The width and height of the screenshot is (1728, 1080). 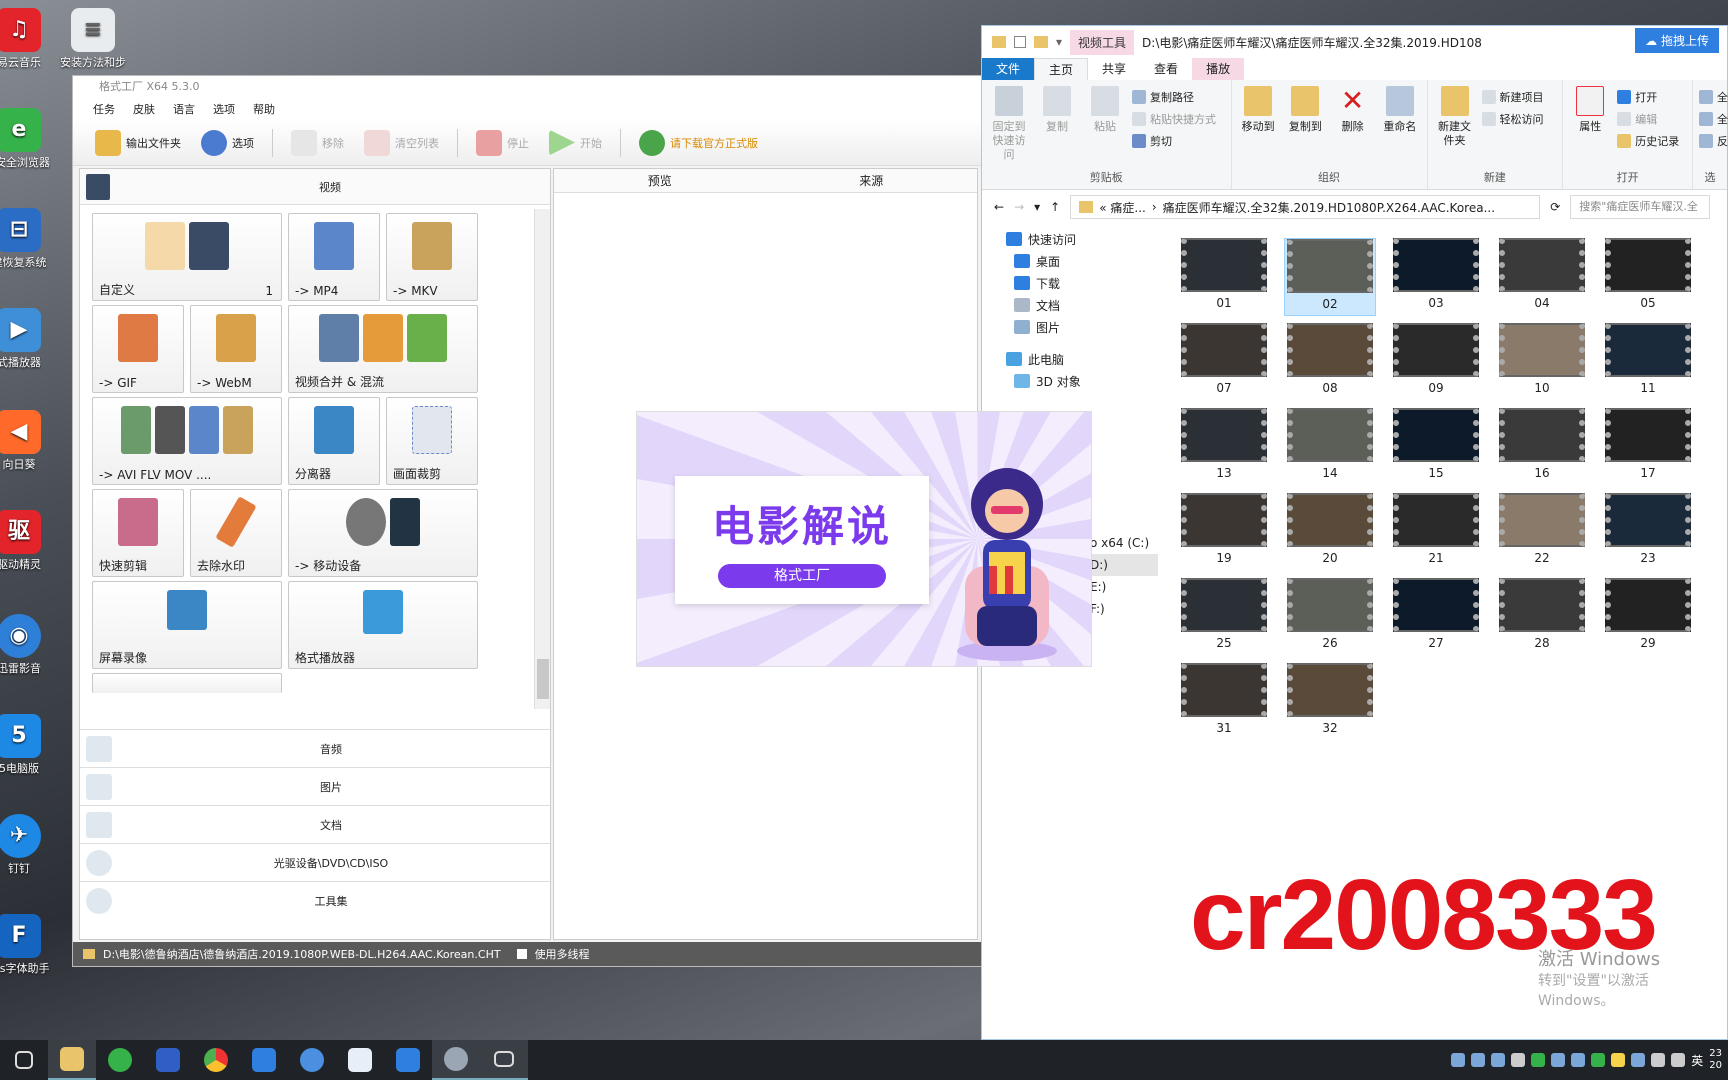 I want to click on forward-arrow-icon: →, so click(x=1019, y=207).